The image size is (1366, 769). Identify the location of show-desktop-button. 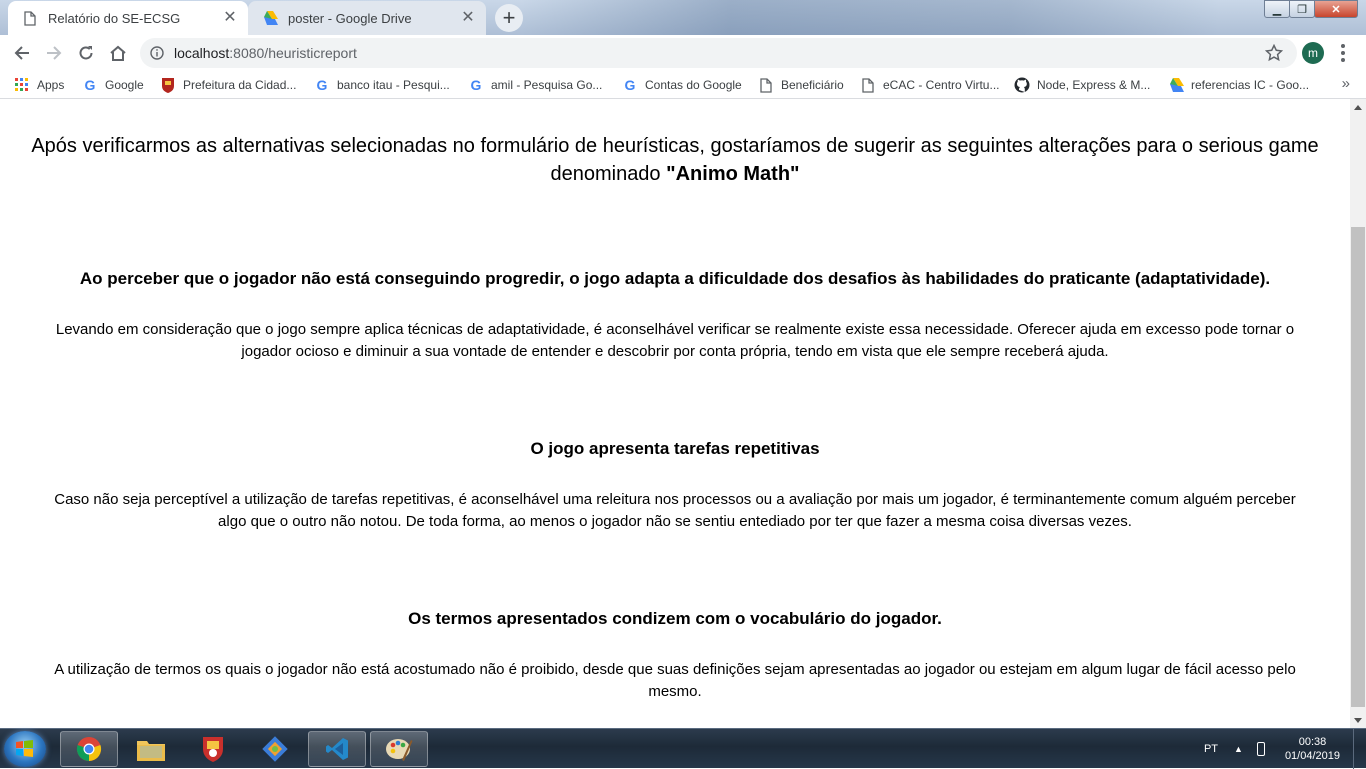
(1359, 749).